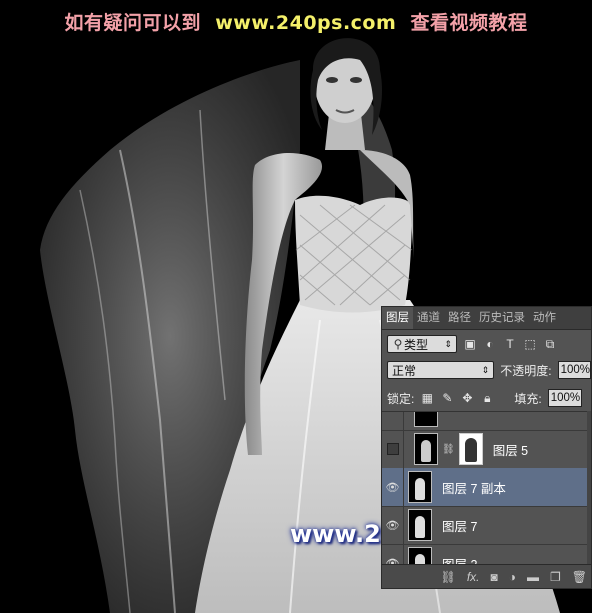 The image size is (592, 613). I want to click on lock-all-icon: 🔒︎, so click(487, 398).